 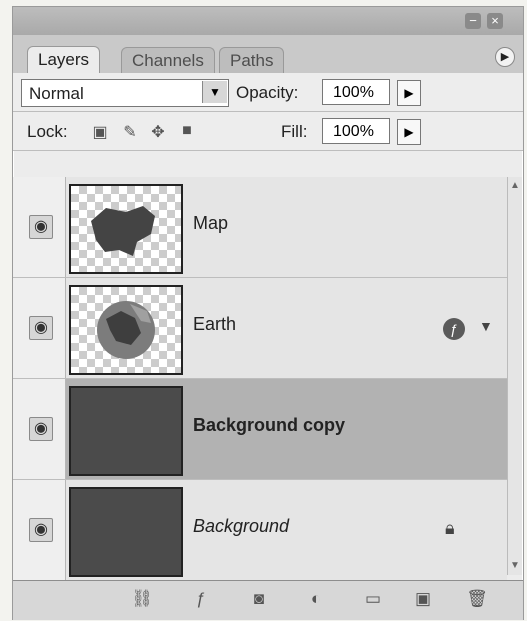 I want to click on opacity-stepper: ▶, so click(x=409, y=93).